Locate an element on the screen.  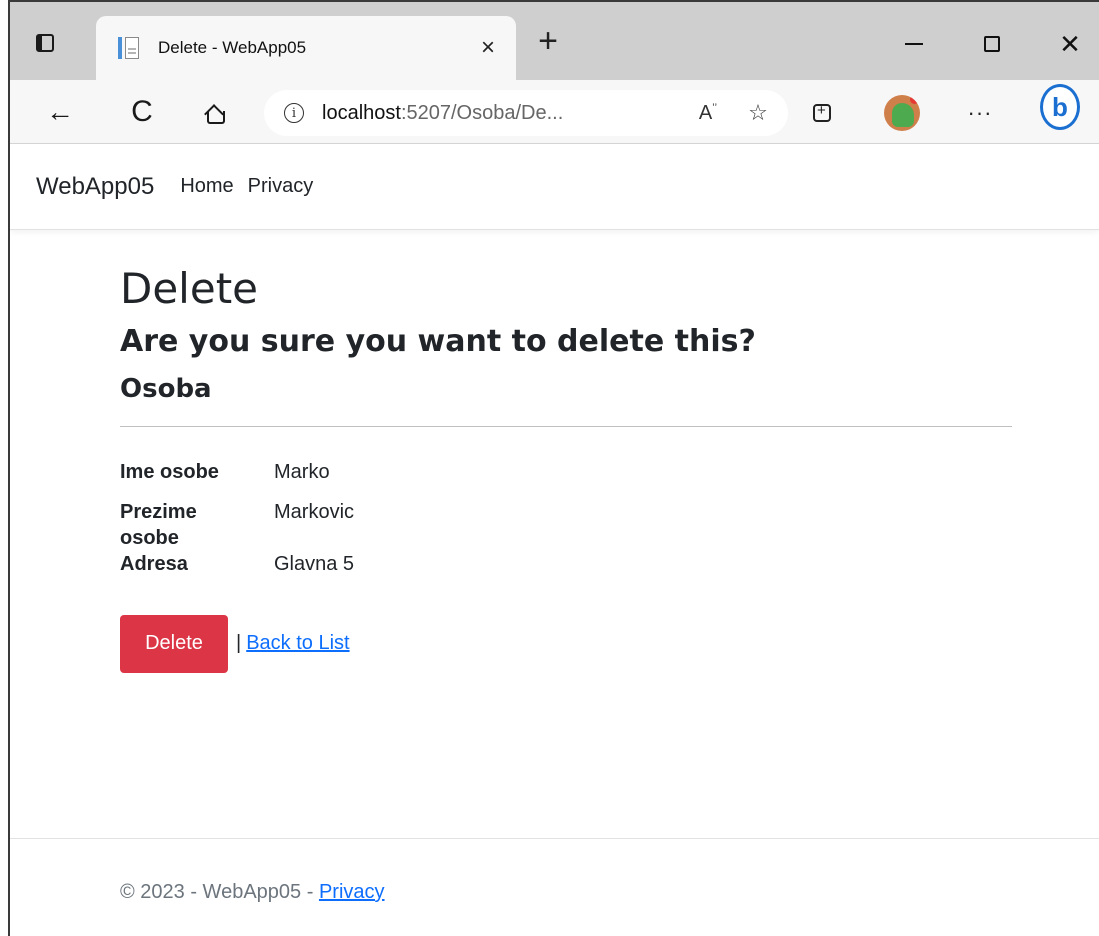
back-arrow-icon: ← is located at coordinates (60, 112).